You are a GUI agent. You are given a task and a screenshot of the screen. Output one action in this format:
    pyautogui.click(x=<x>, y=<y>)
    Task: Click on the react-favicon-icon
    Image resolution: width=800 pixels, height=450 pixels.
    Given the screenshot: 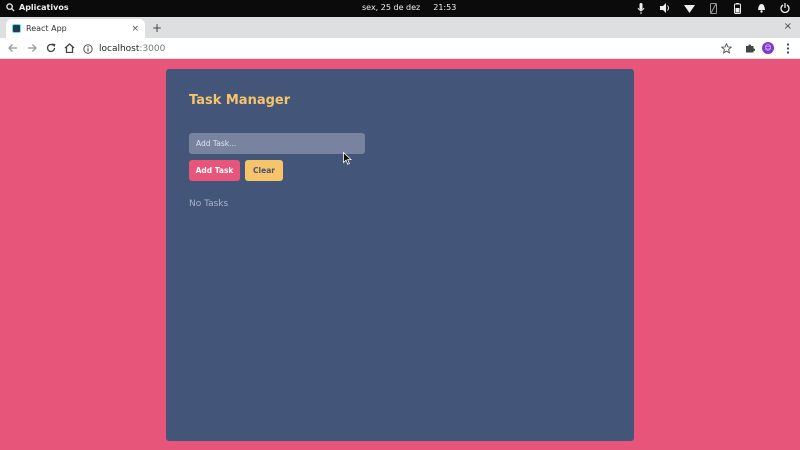 What is the action you would take?
    pyautogui.click(x=16, y=28)
    